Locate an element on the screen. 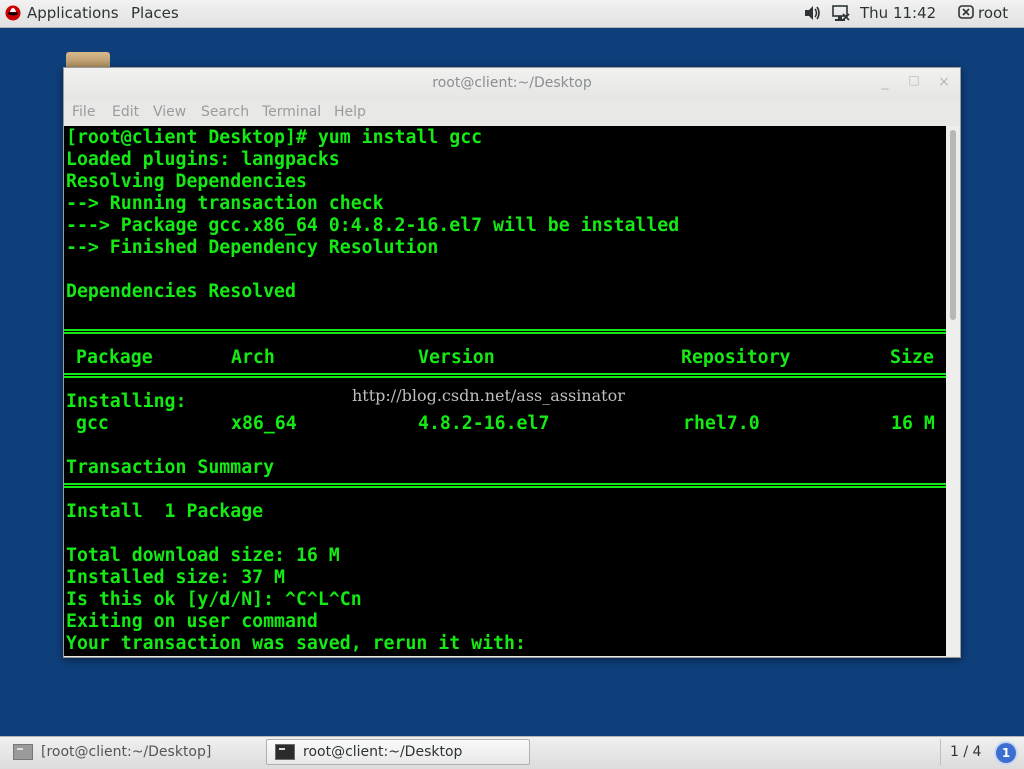 The height and width of the screenshot is (769, 1024). header-arch: Arch is located at coordinates (253, 357).